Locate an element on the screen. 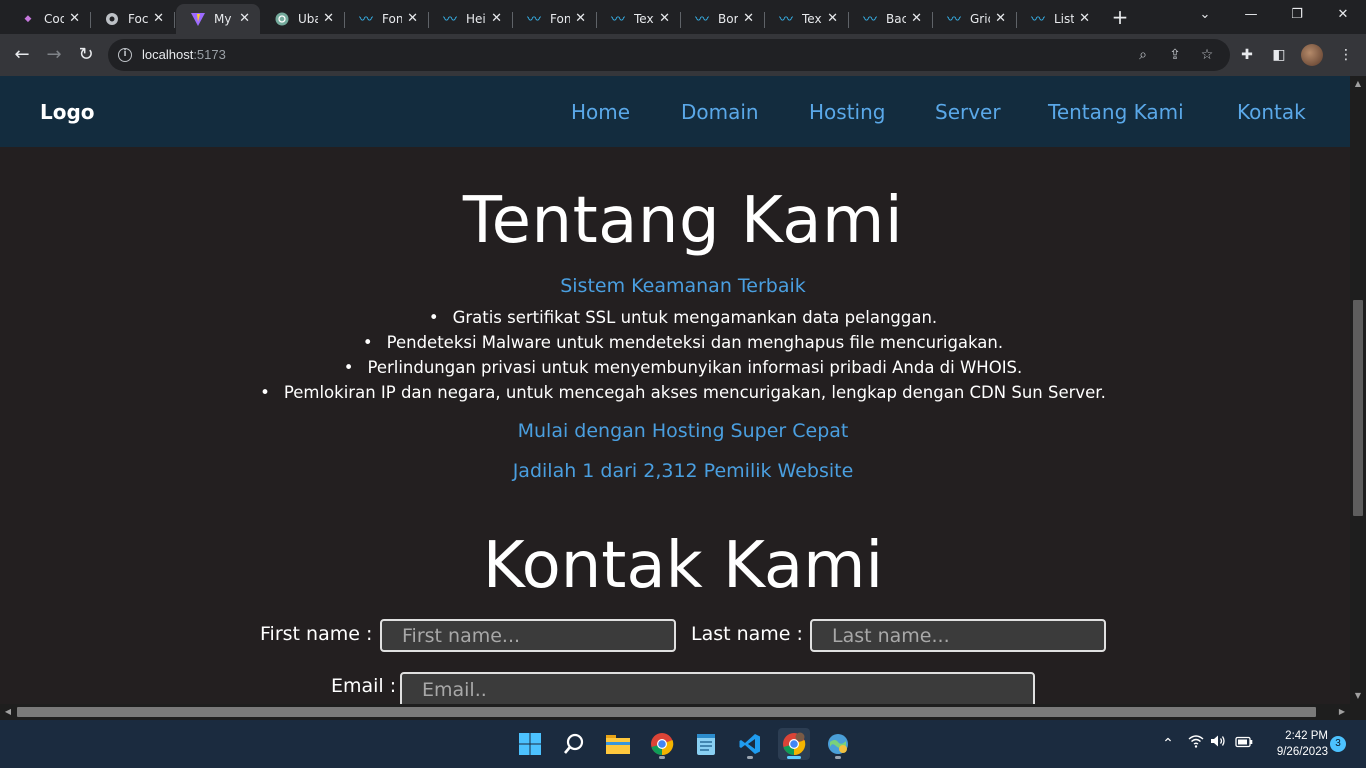 The image size is (1366, 768). nav-link-tentang-kami: Tentang Kami is located at coordinates (1116, 112).